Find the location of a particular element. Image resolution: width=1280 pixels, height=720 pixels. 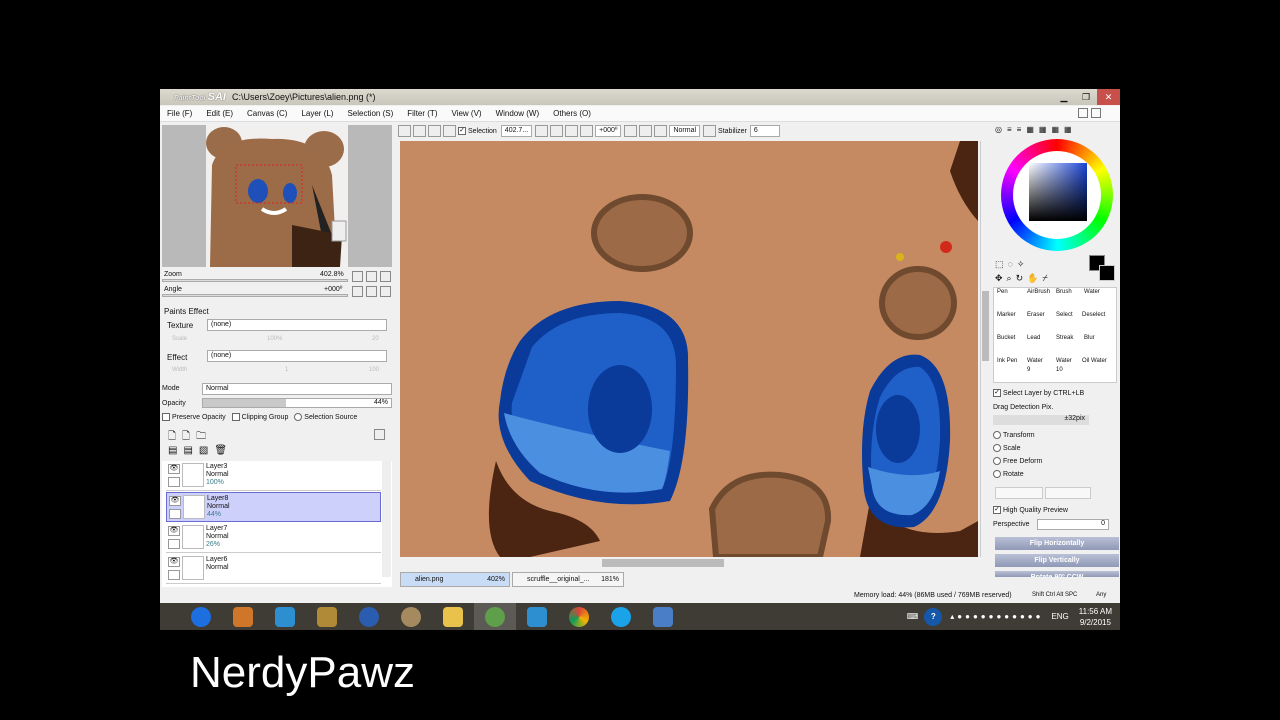

rotate-ccw-icon is located at coordinates (631, 131).